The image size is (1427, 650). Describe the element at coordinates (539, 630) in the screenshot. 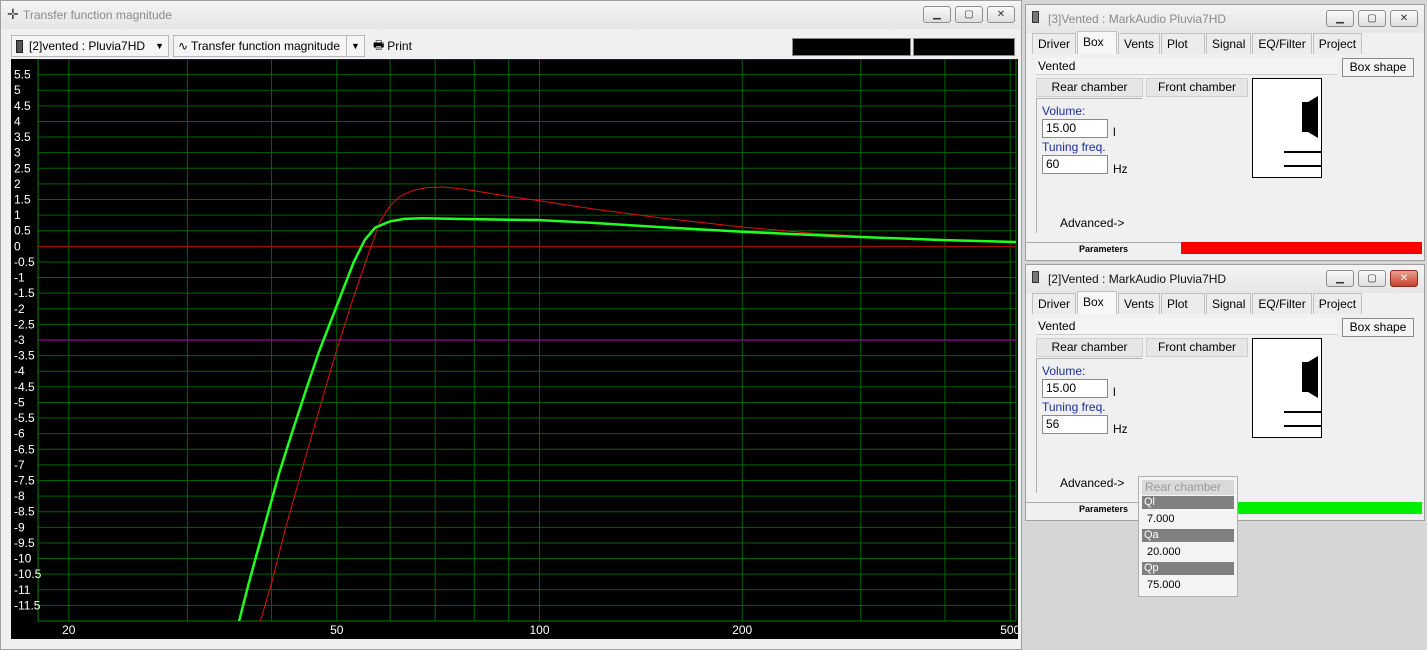

I see `x-tick-label: 100` at that location.